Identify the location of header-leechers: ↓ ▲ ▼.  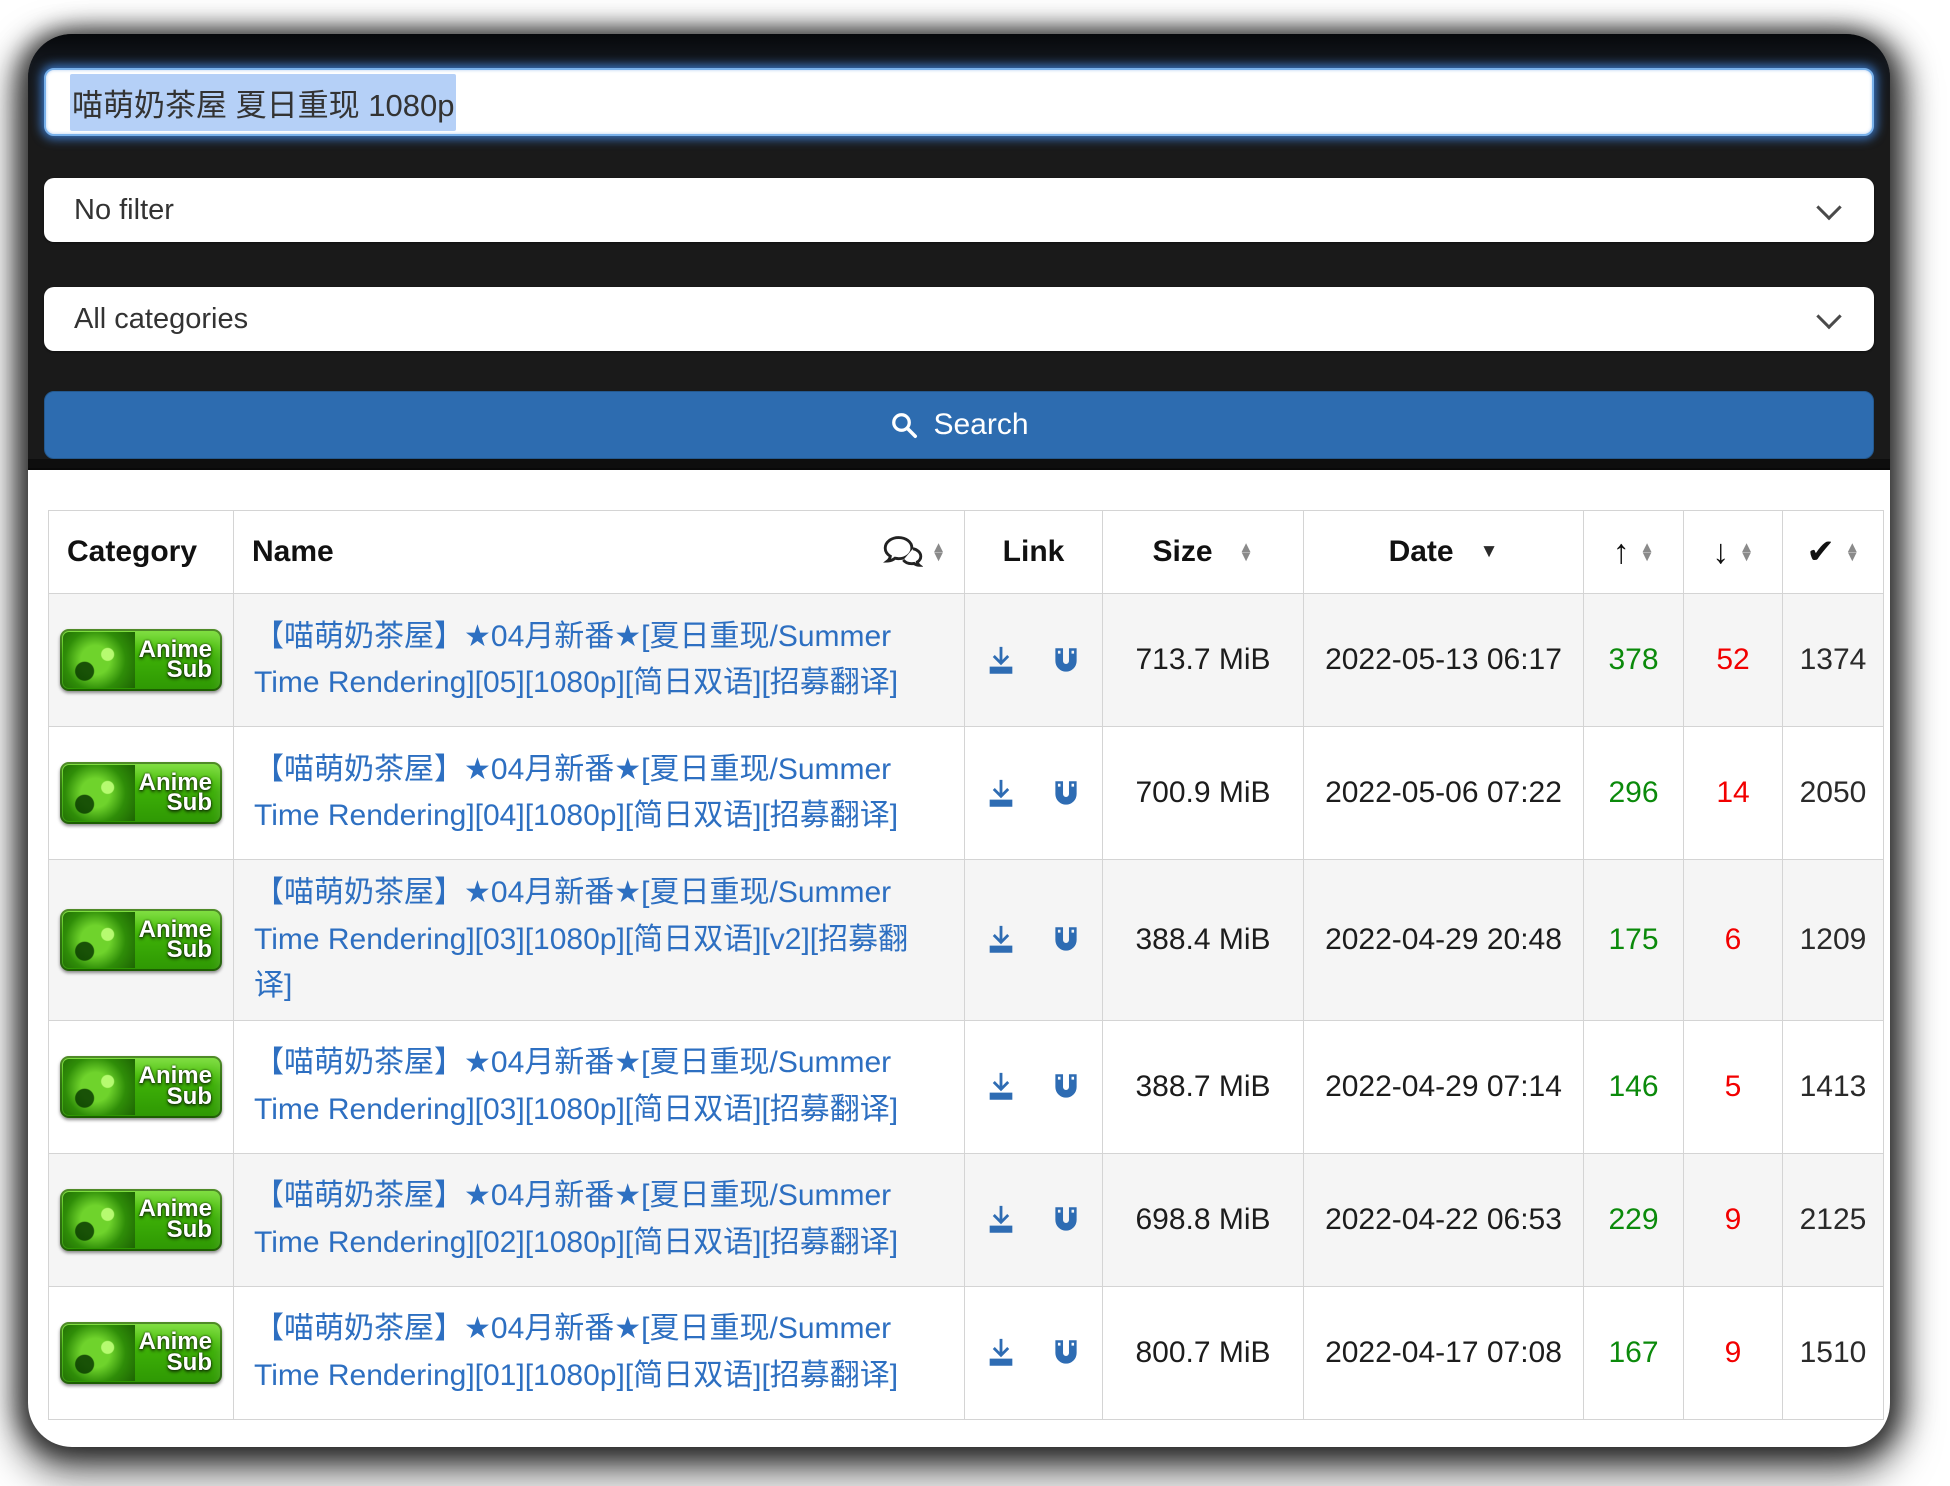
(1733, 552).